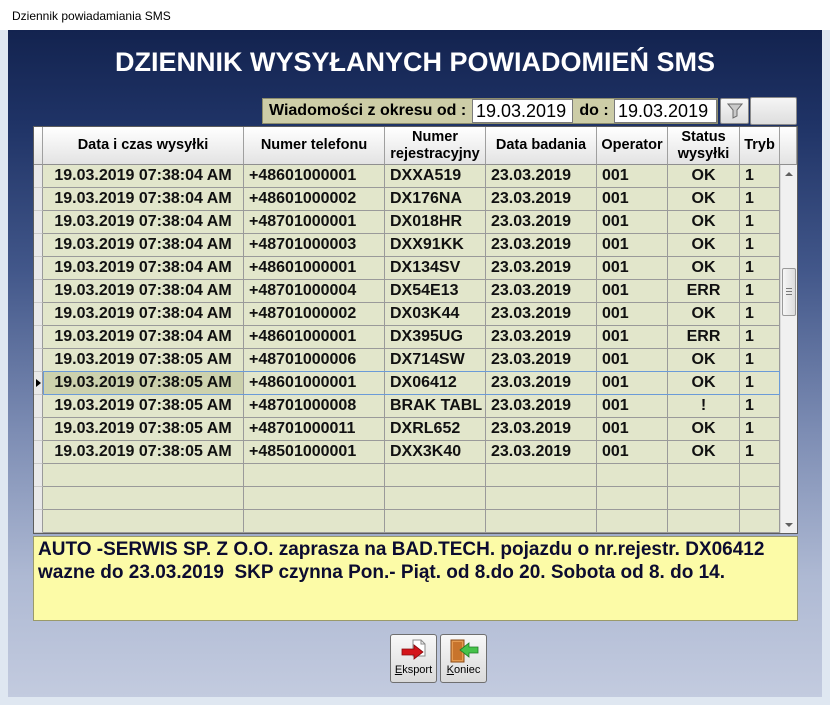  I want to click on close-button: Koniec, so click(463, 658).